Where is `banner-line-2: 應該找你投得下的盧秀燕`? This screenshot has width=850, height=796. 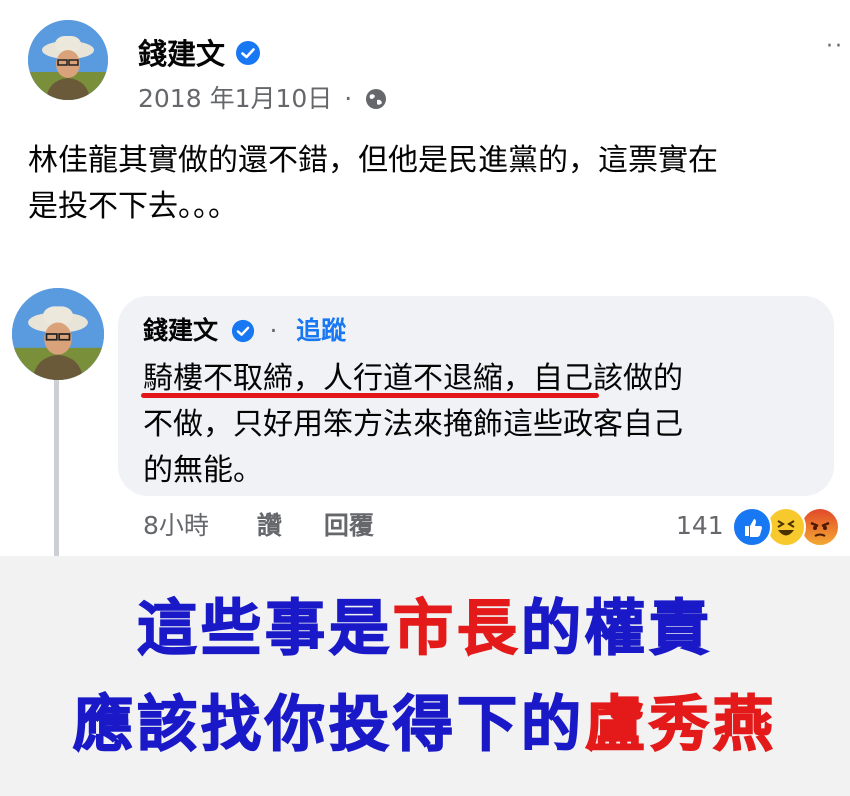 banner-line-2: 應該找你投得下的盧秀燕 is located at coordinates (425, 719).